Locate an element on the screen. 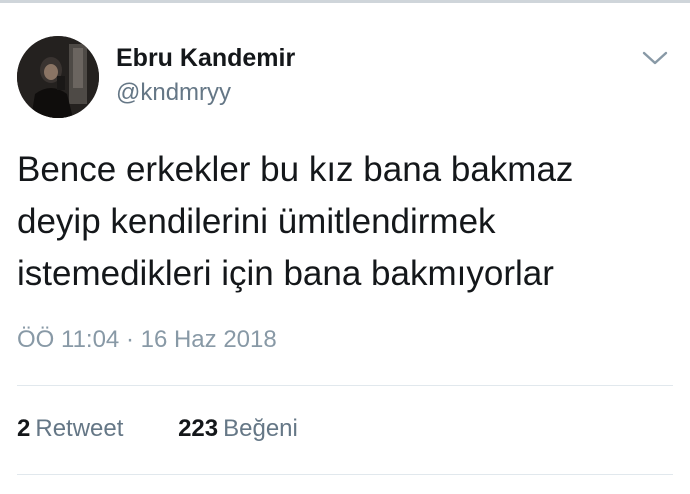 The image size is (690, 494). retweets-stat: 2 Retweet is located at coordinates (70, 429).